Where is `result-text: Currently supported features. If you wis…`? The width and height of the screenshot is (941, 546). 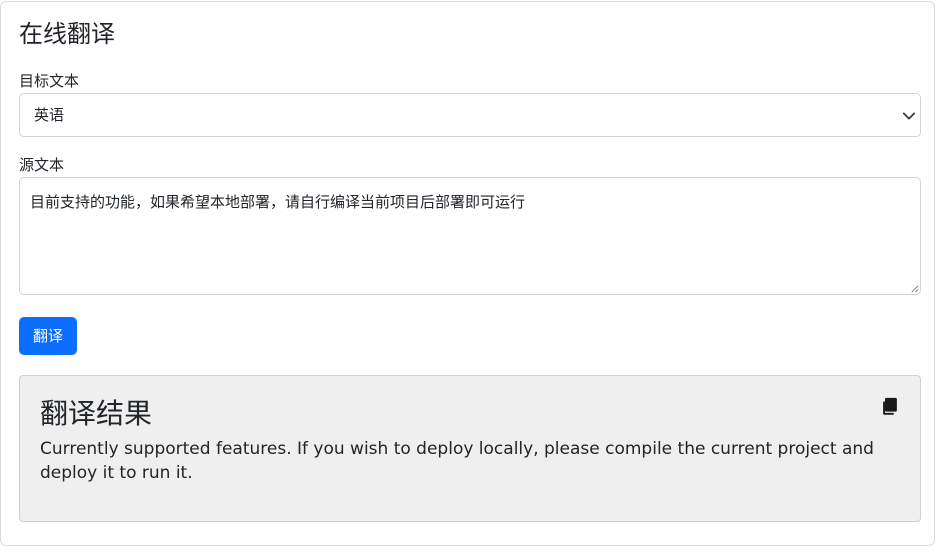 result-text: Currently supported features. If you wis… is located at coordinates (457, 461).